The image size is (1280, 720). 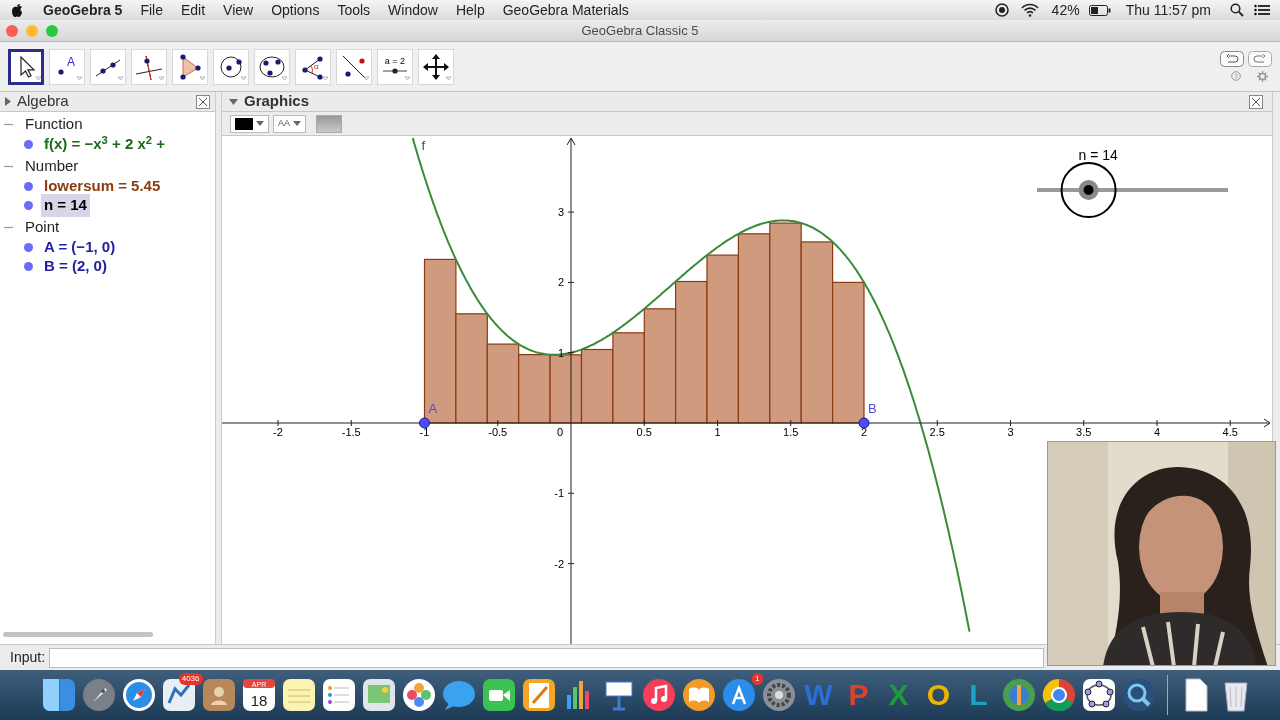 I want to click on text-style-button: AA, so click(x=289, y=123).